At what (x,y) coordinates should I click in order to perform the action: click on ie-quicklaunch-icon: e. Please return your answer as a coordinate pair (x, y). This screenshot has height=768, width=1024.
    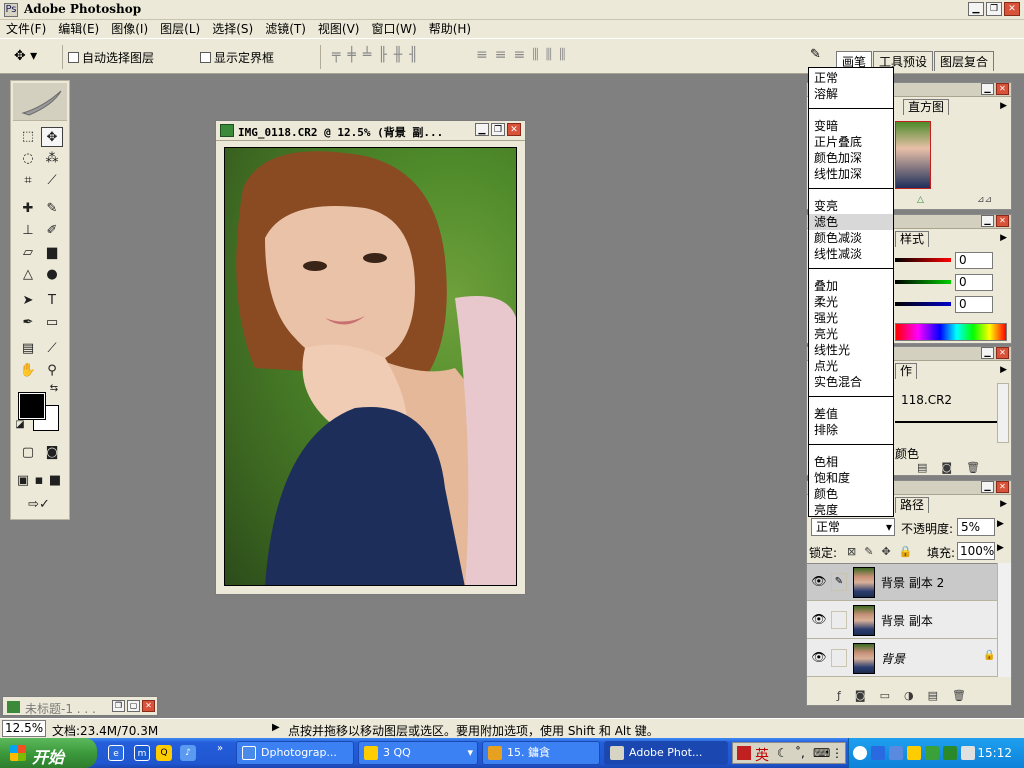
    Looking at the image, I should click on (116, 753).